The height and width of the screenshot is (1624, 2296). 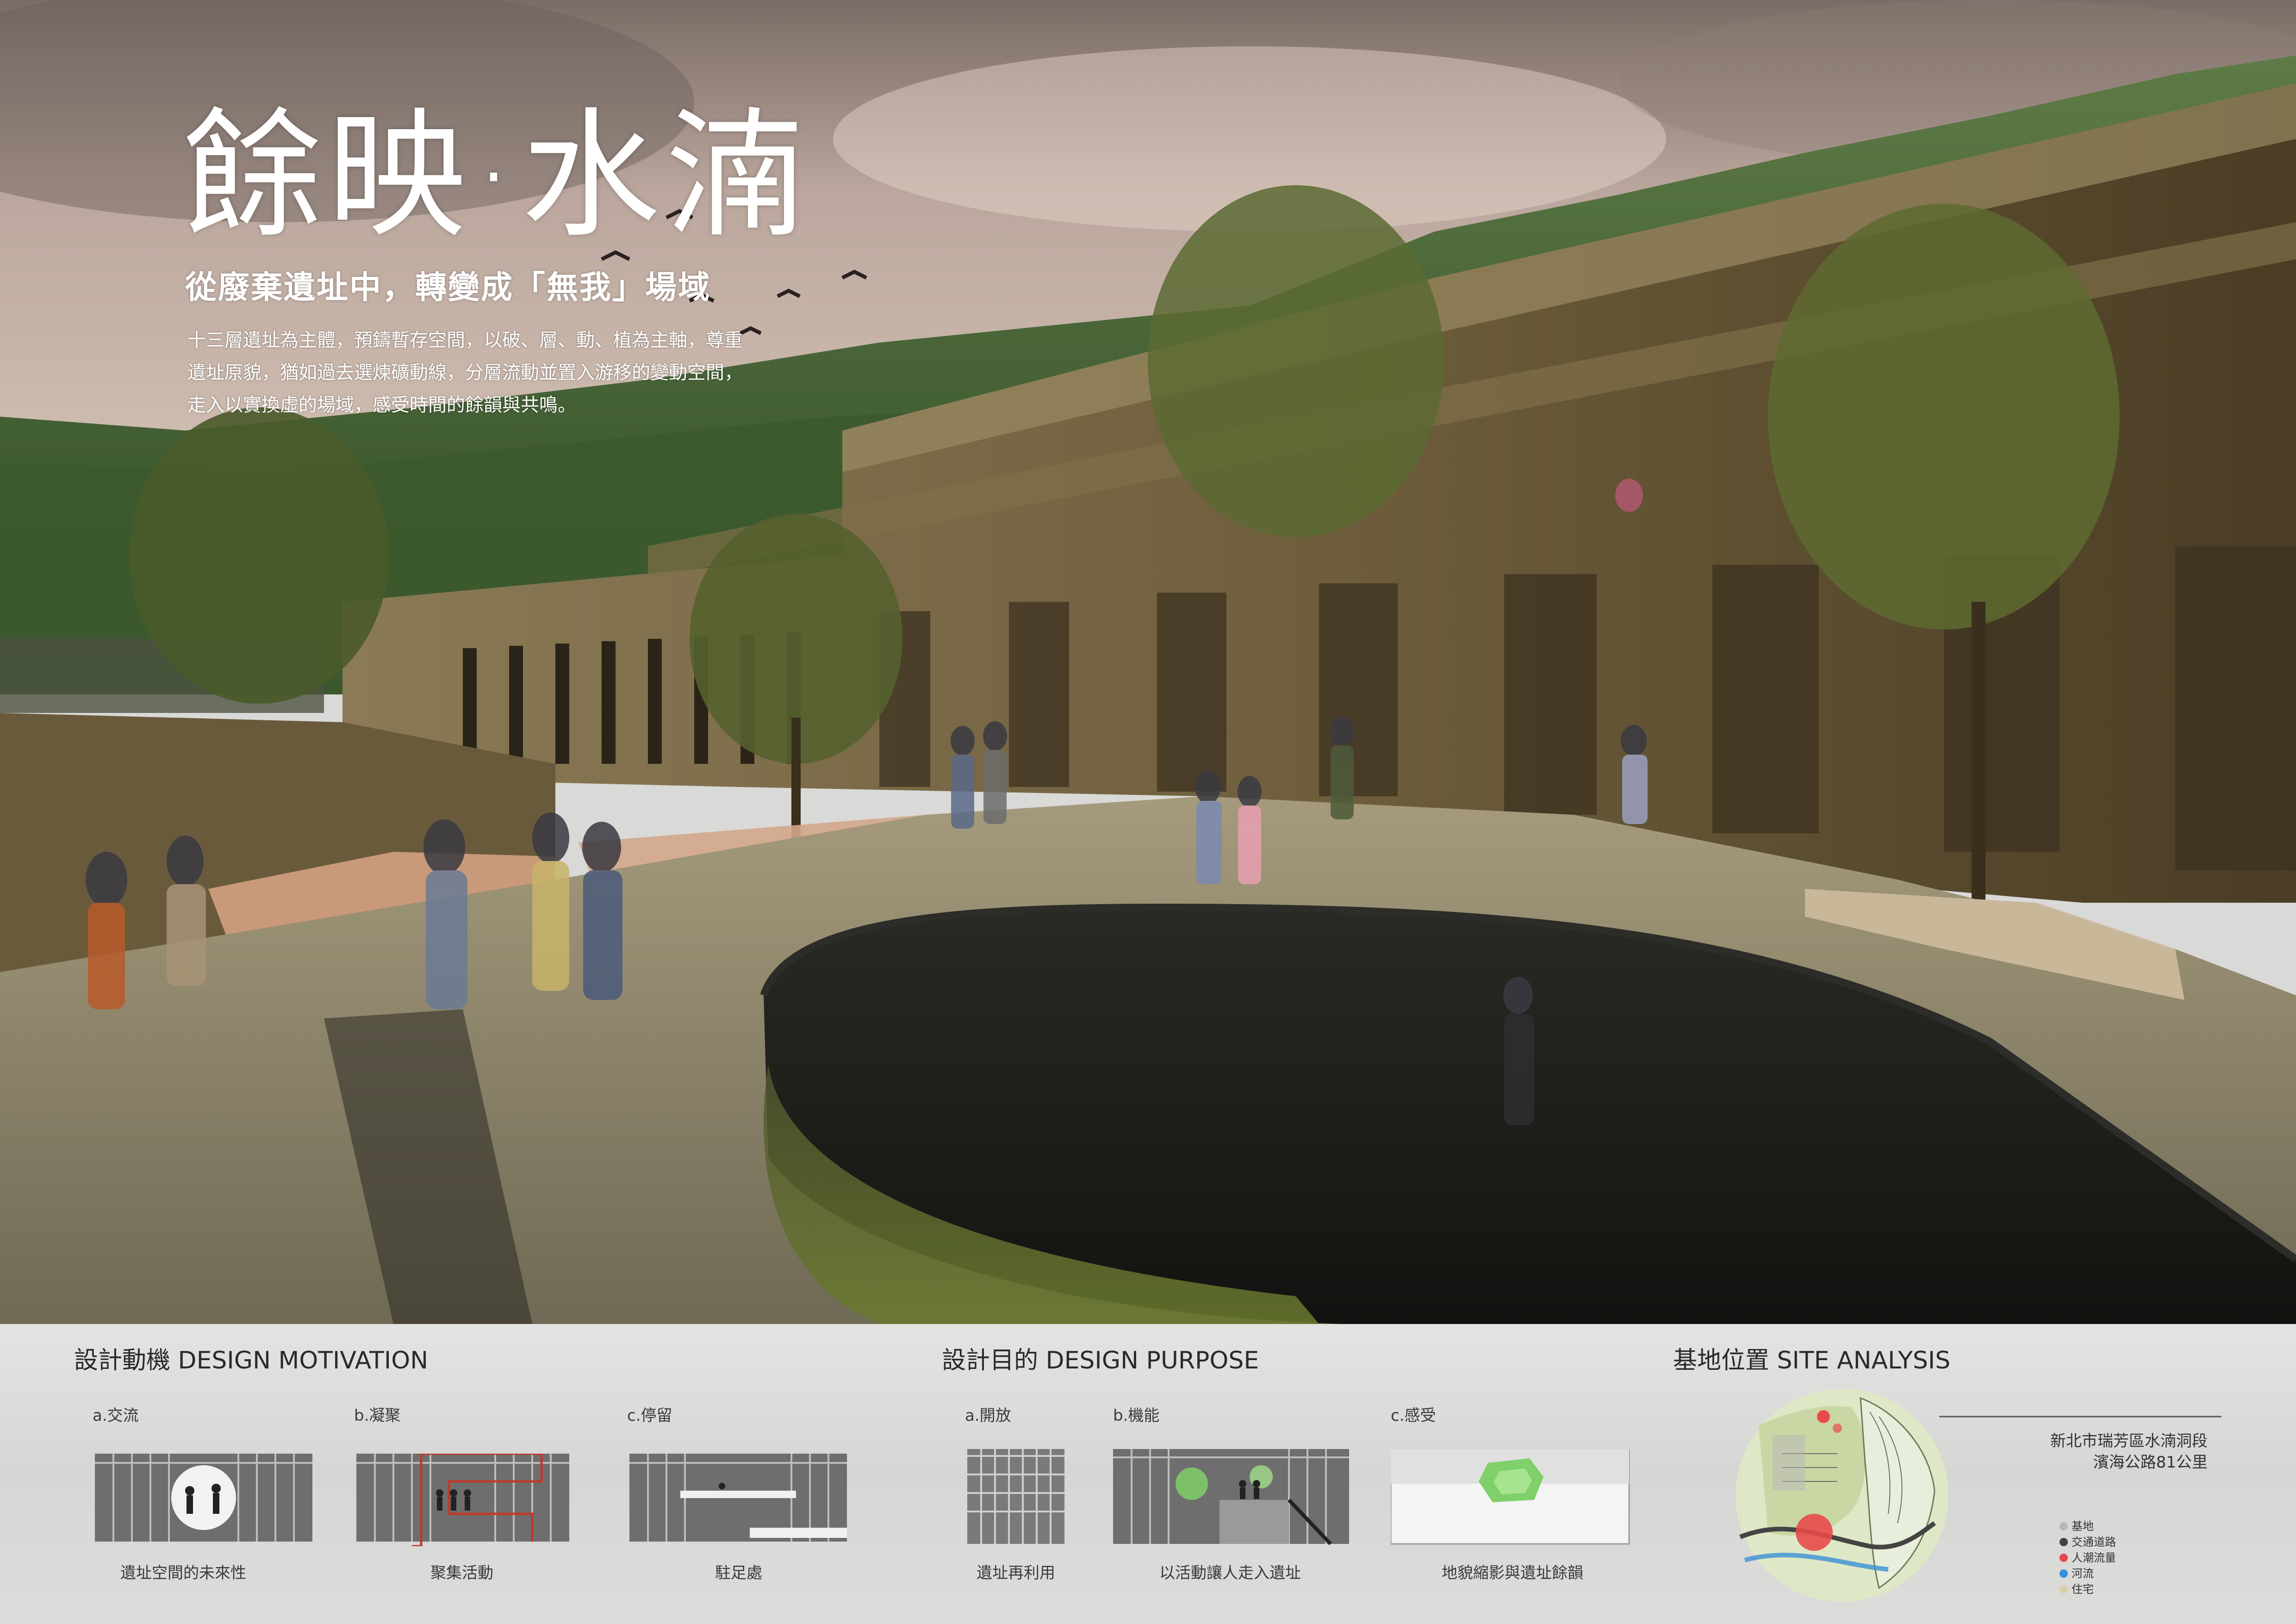 I want to click on purpose-label-a: a.開放, so click(x=988, y=1415).